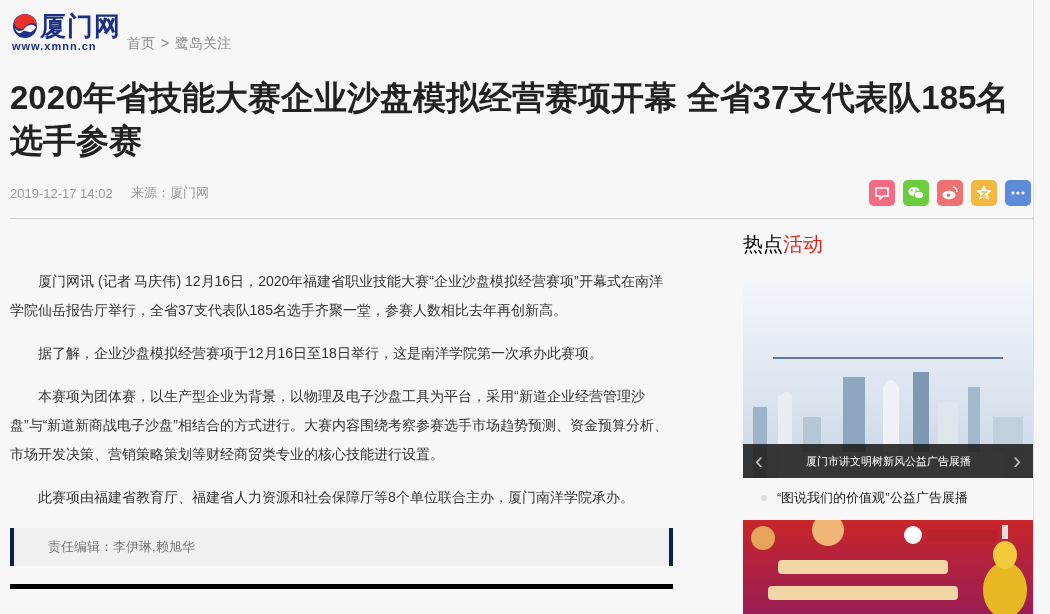 The image size is (1050, 614). I want to click on article-paragraph: 厦门网讯 (记者 马庆伟) 12月16日，2020年福建省职业技能大赛“企业沙盘模拟经营赛项”开幕式在南洋学院仙岳报告厅举行，全省37支代表队185名选手齐聚一堂，参赛人数相比去年再创新高。, so click(337, 296).